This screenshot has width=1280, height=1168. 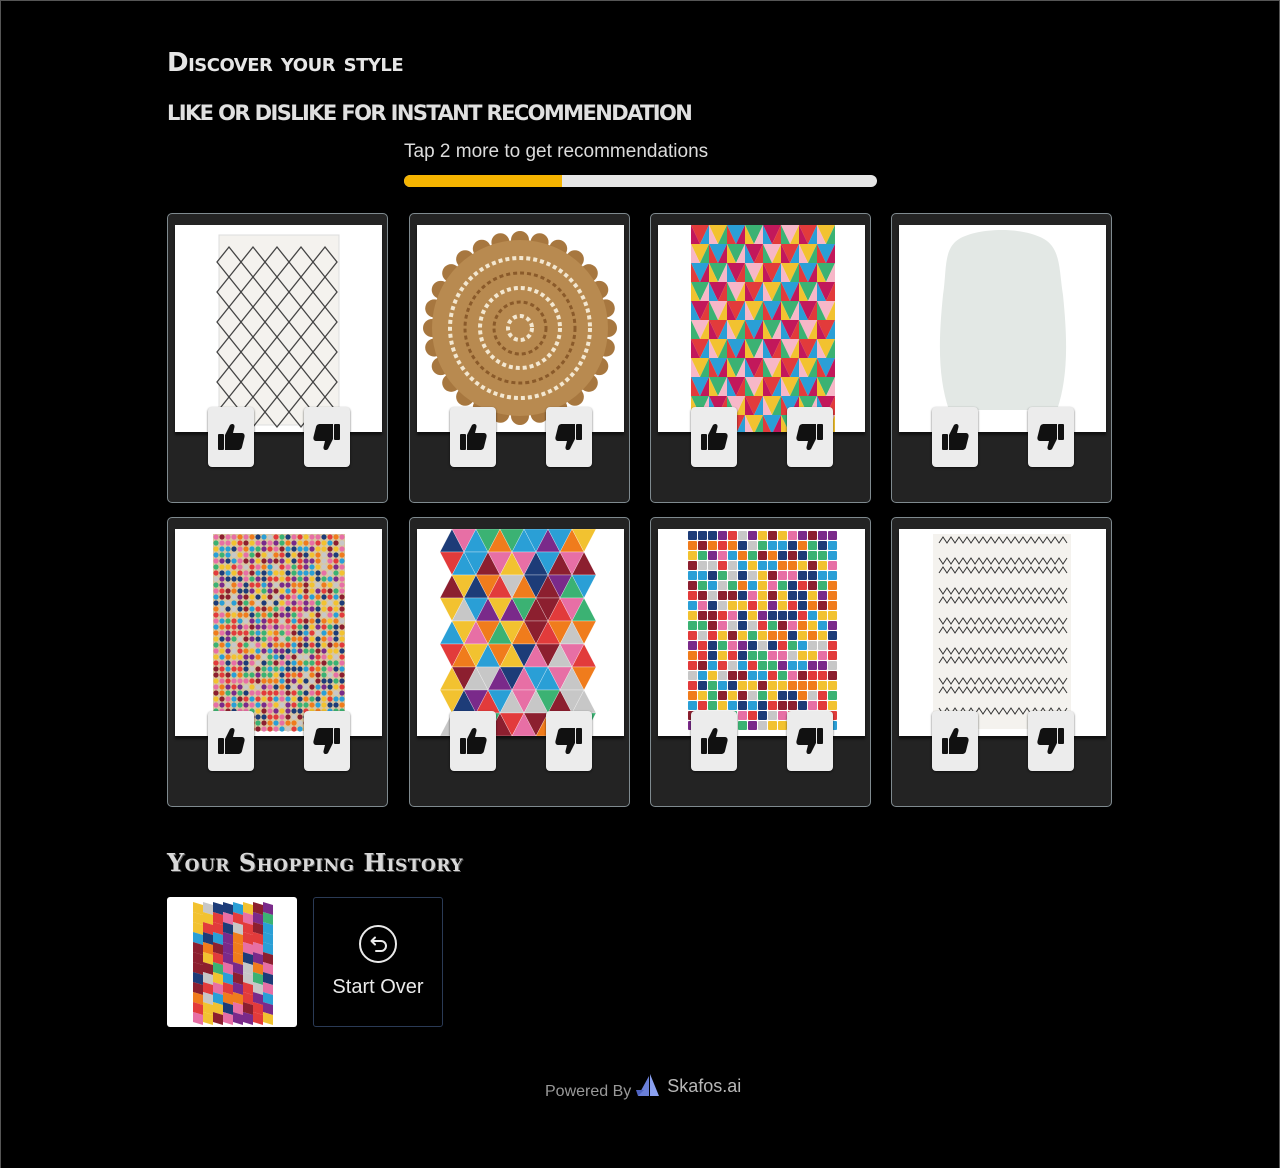 I want to click on shopping-history-title: Your Shopping History, so click(x=315, y=862).